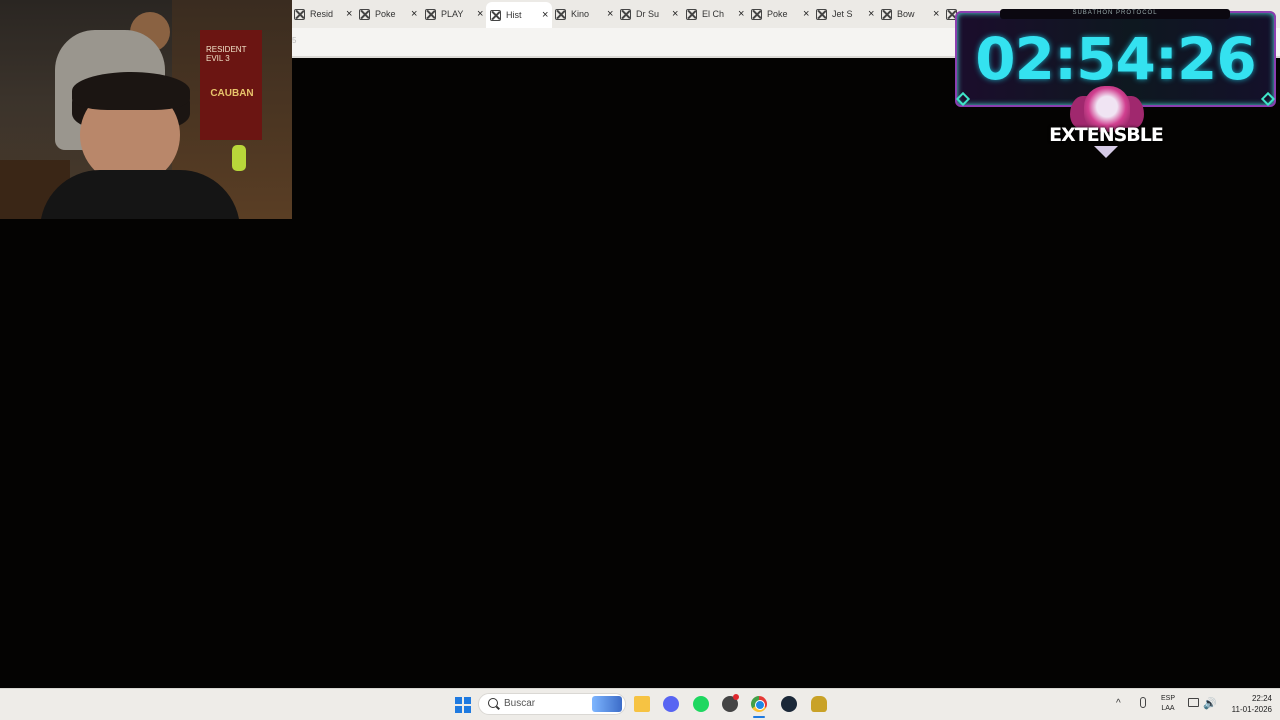 The image size is (1280, 720). What do you see at coordinates (1106, 135) in the screenshot?
I see `brand-logo-text: EXTENSBLE` at bounding box center [1106, 135].